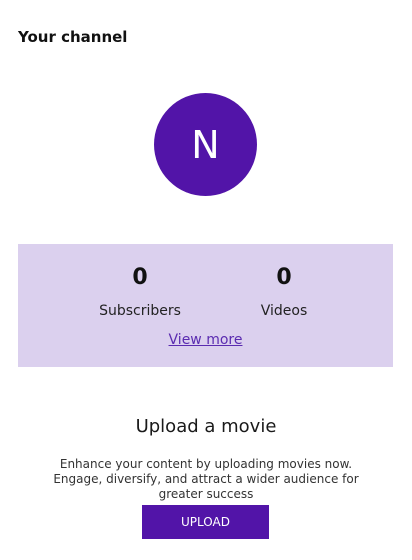  I want to click on videos-count: 0, so click(284, 277).